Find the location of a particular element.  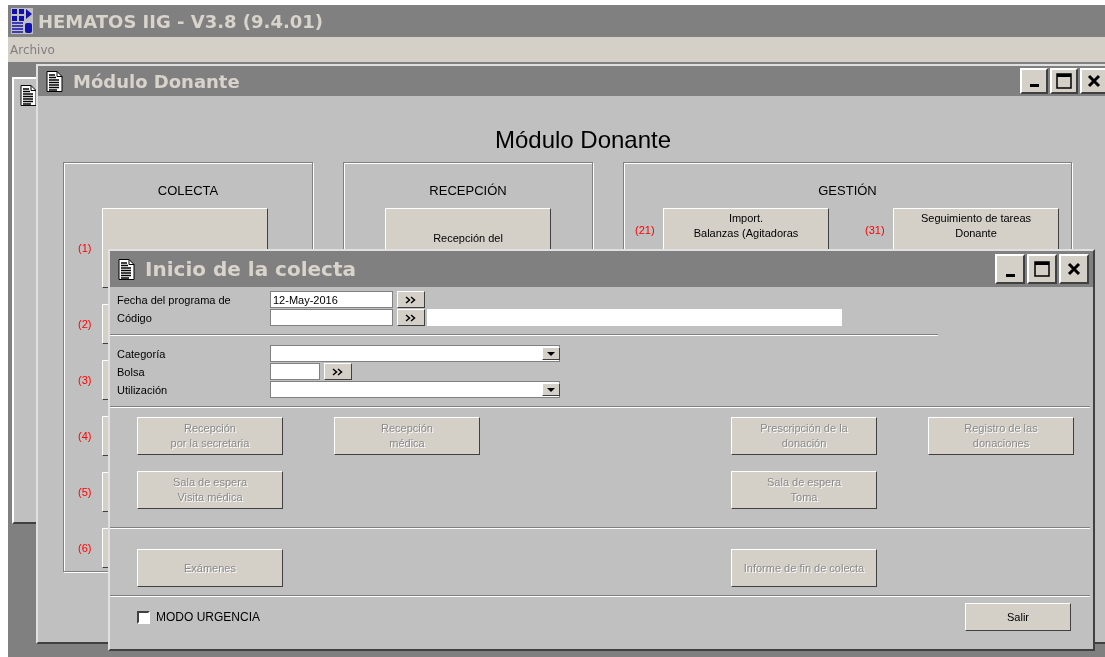

item-number: (31) is located at coordinates (875, 230).